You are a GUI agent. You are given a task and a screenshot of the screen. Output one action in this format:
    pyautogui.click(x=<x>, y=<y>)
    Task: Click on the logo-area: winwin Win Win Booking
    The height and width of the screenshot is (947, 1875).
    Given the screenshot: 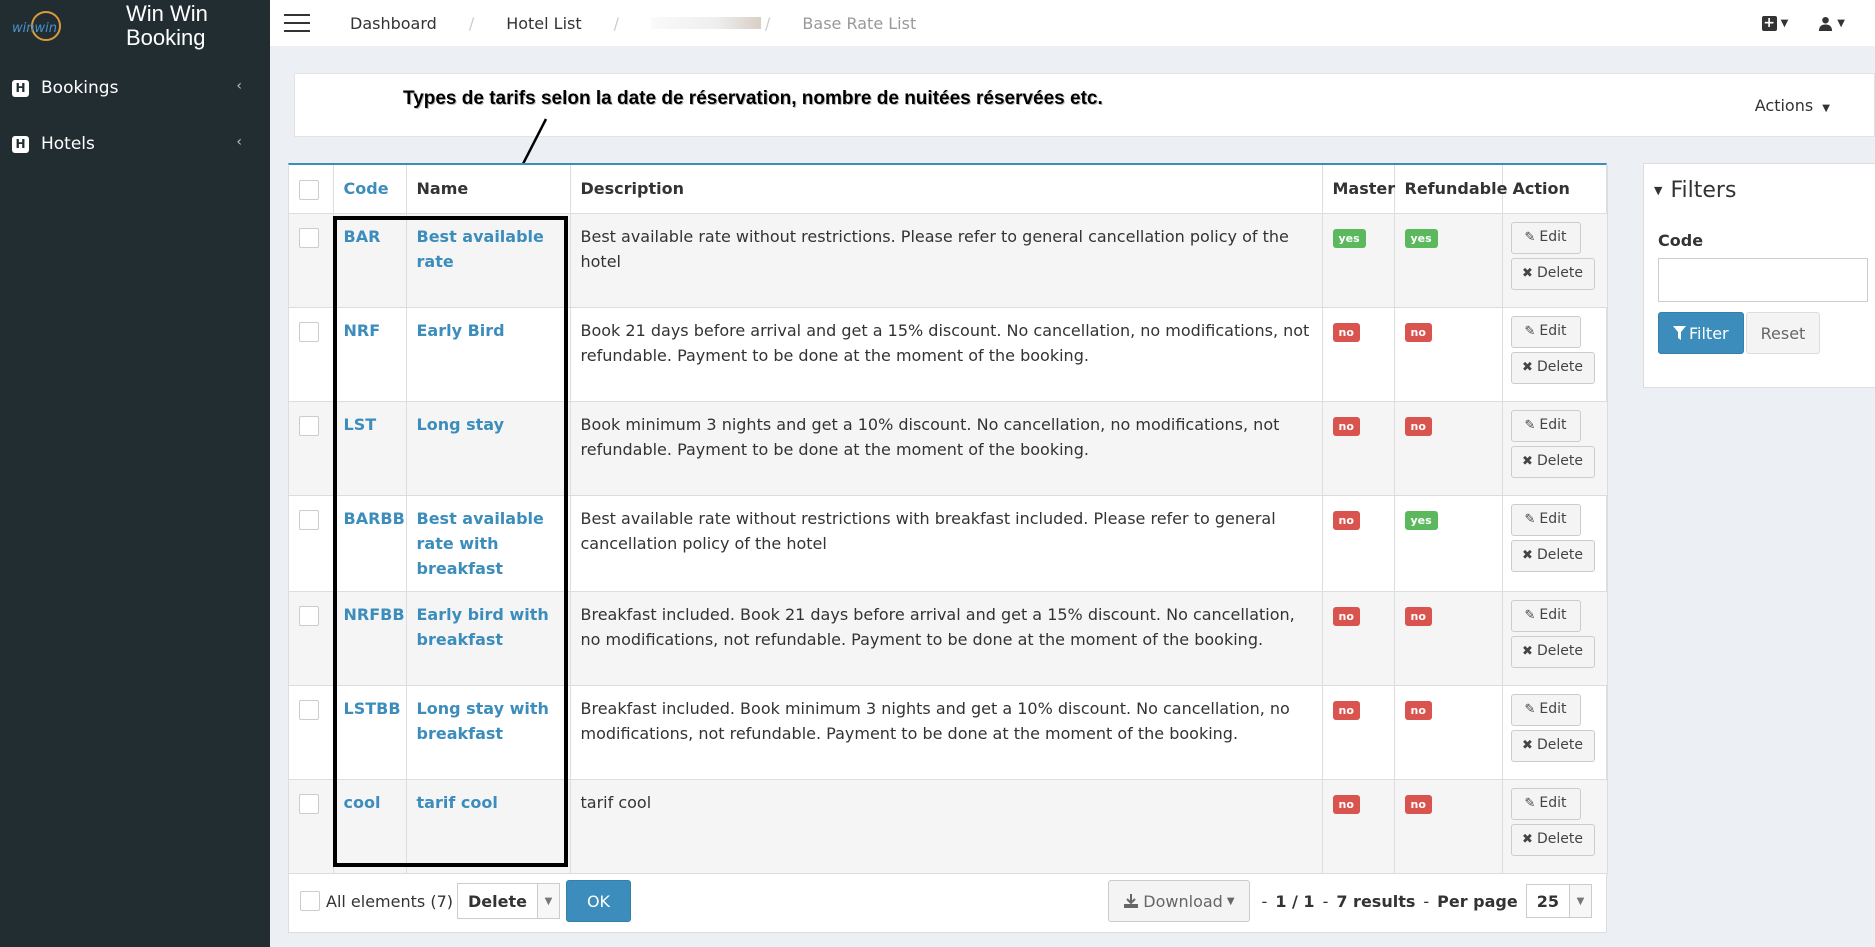 What is the action you would take?
    pyautogui.click(x=135, y=26)
    